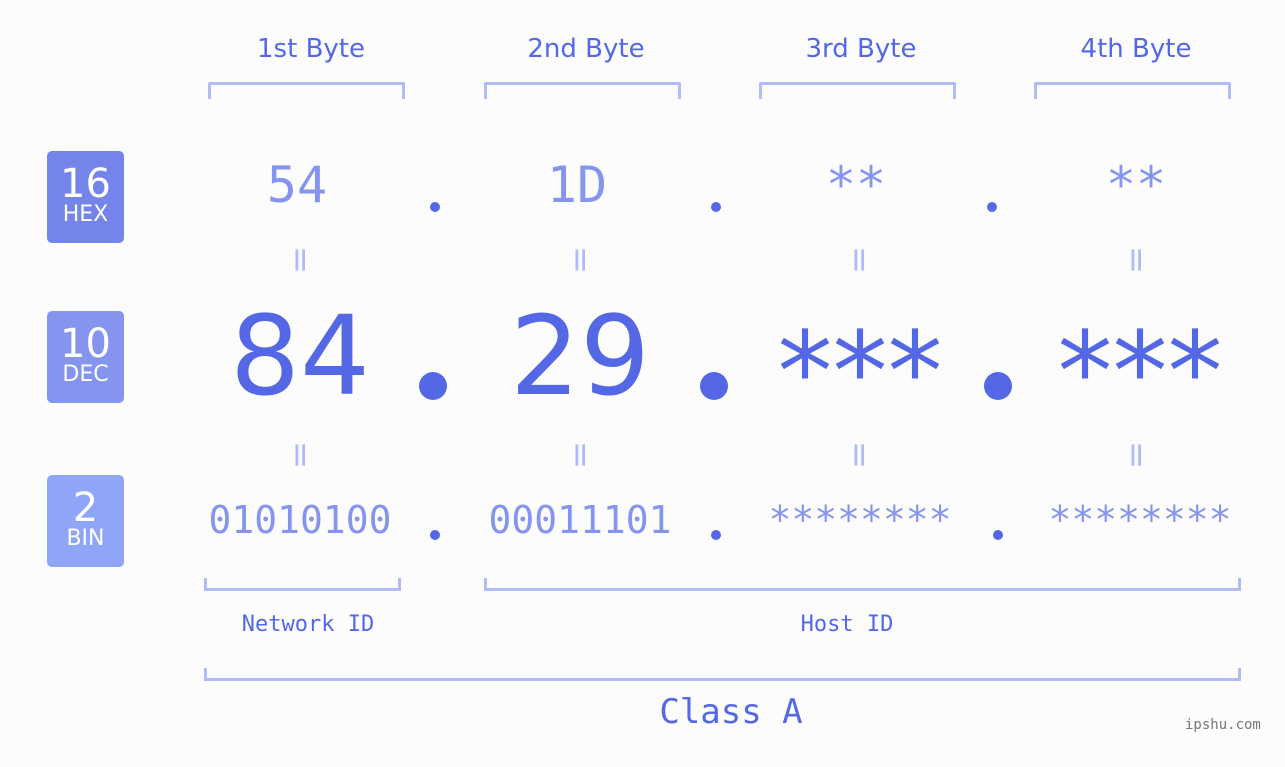 The width and height of the screenshot is (1285, 767). What do you see at coordinates (580, 520) in the screenshot?
I see `bin-byte-2: 00011101` at bounding box center [580, 520].